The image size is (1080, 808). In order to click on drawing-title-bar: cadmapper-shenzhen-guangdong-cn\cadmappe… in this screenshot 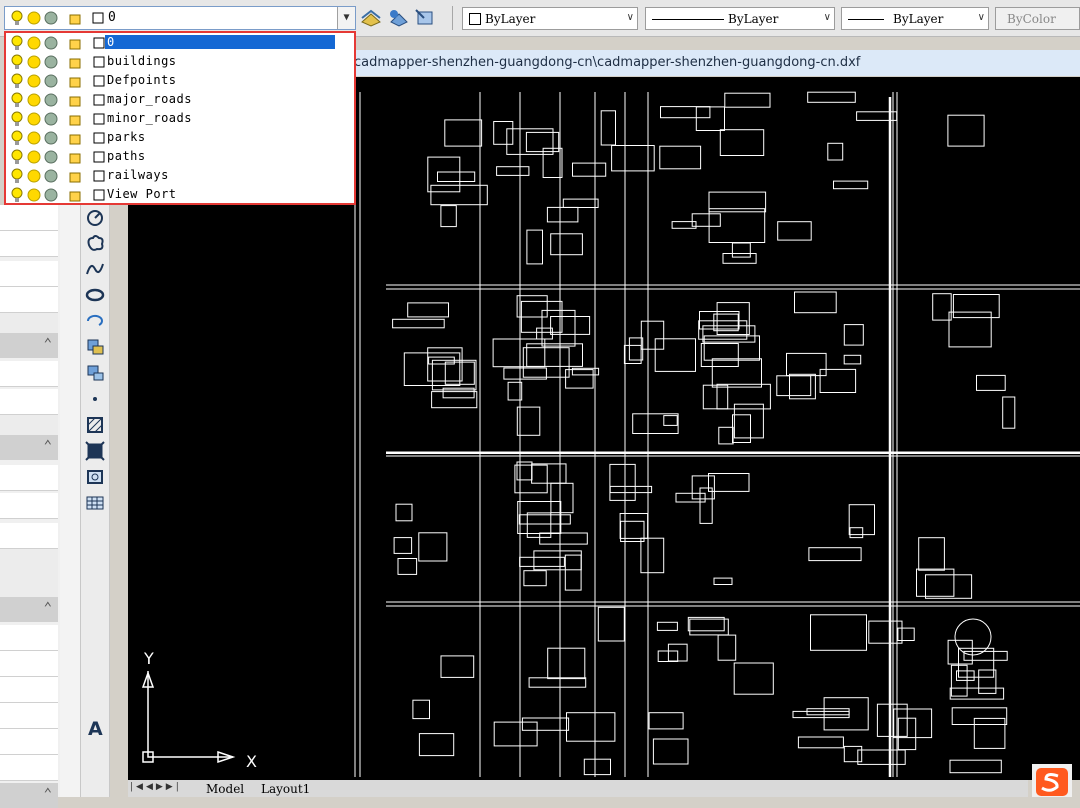, I will do `click(717, 63)`.